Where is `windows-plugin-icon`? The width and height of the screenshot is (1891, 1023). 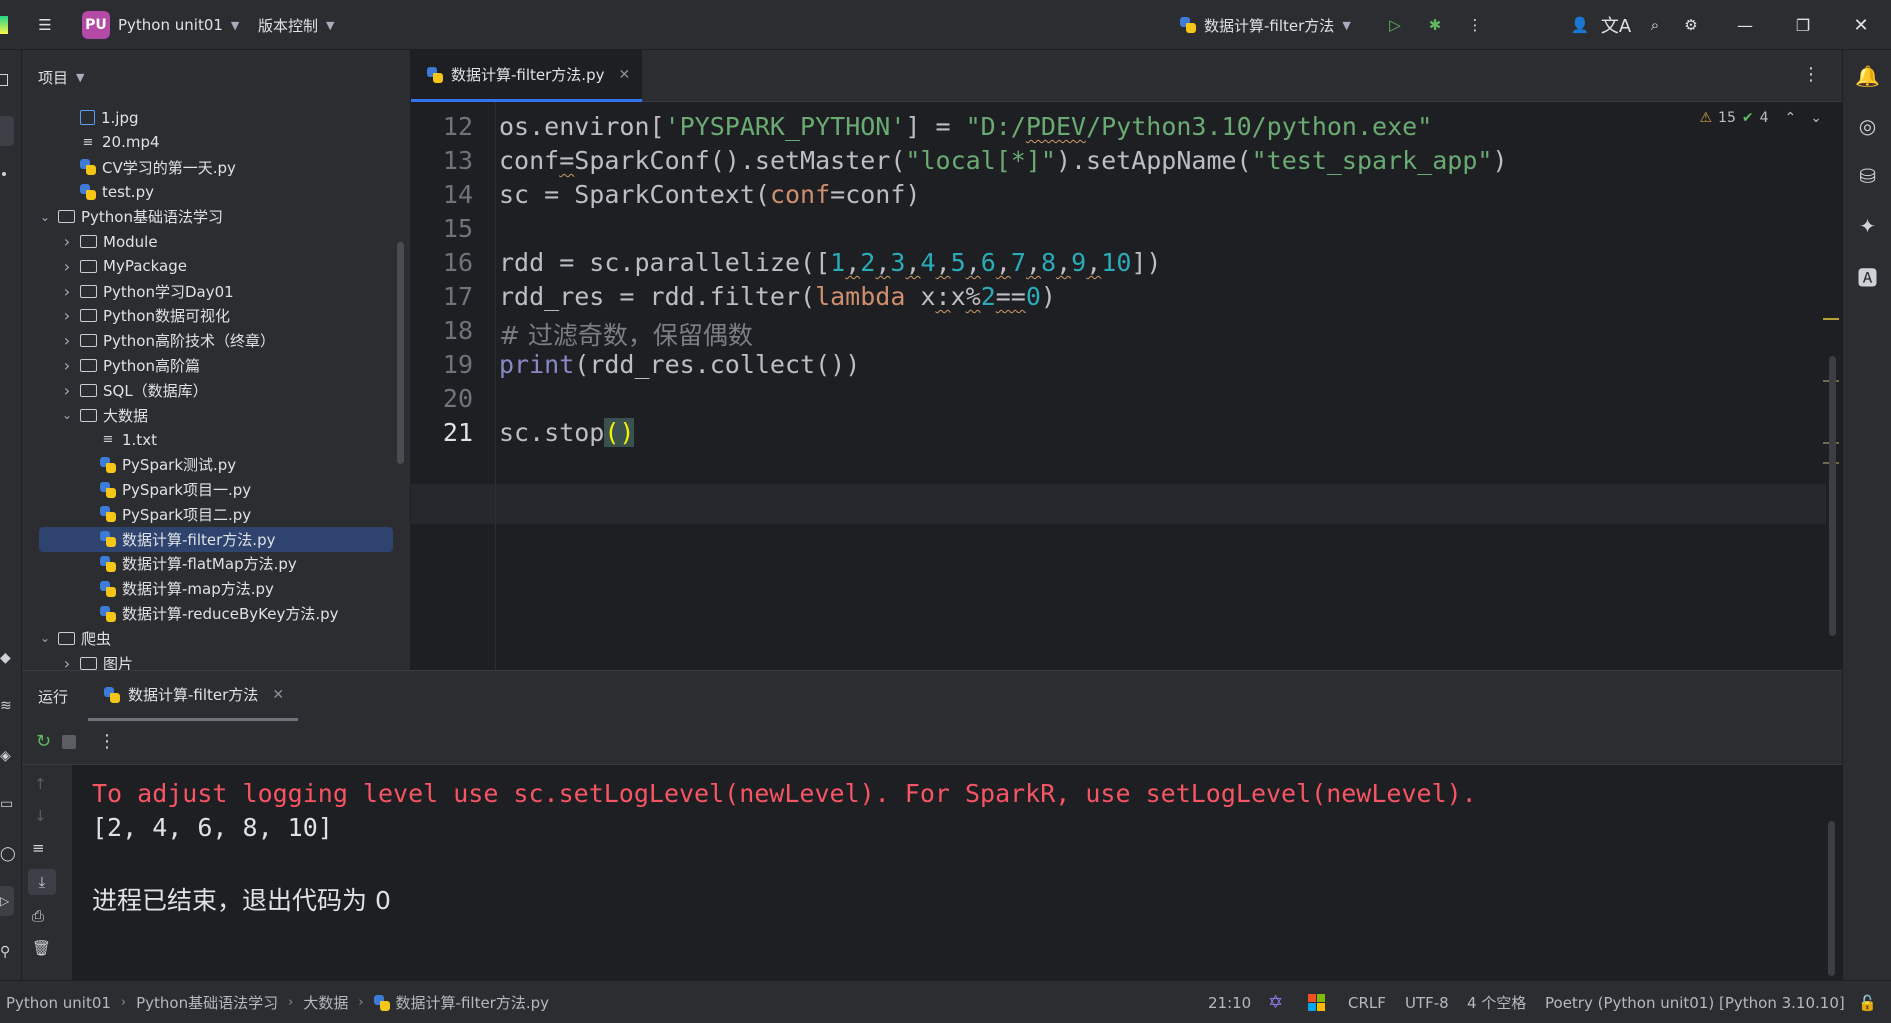
windows-plugin-icon is located at coordinates (1316, 1002).